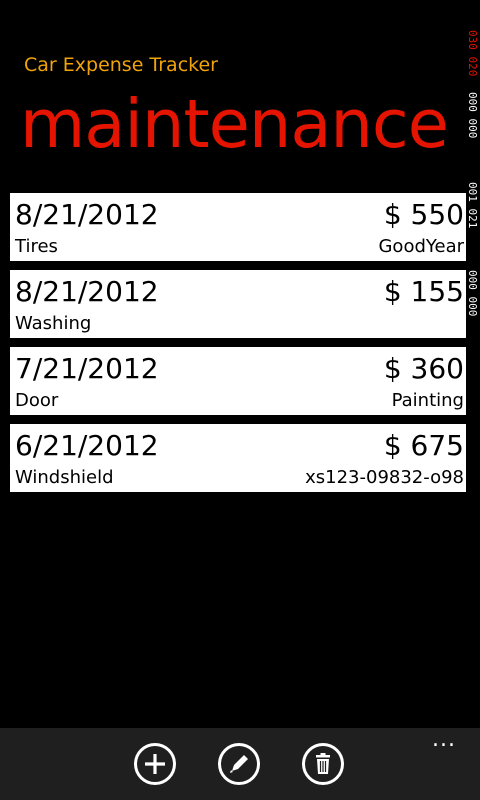 This screenshot has width=480, height=800. I want to click on expense-note: GoodYear, so click(421, 246).